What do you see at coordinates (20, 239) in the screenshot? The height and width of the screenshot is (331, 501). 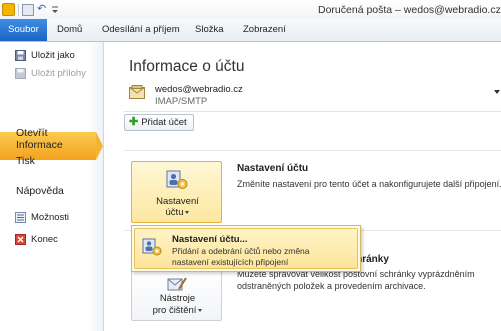 I see `exit-icon` at bounding box center [20, 239].